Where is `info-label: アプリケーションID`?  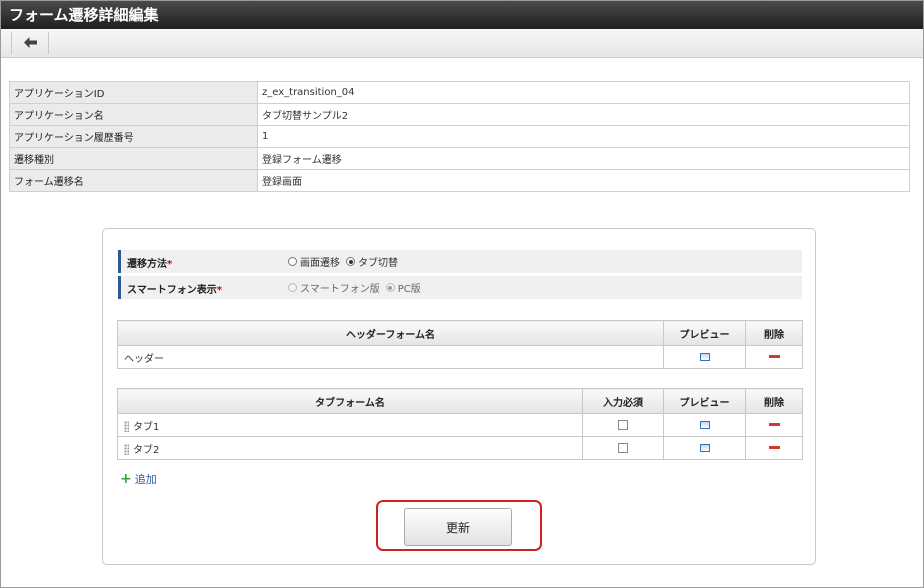 info-label: アプリケーションID is located at coordinates (133, 92).